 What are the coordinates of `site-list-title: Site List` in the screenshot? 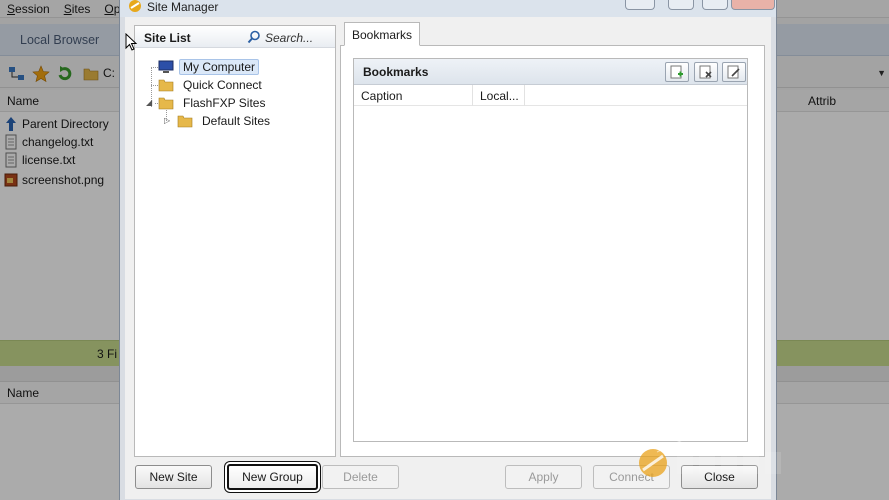 It's located at (167, 38).